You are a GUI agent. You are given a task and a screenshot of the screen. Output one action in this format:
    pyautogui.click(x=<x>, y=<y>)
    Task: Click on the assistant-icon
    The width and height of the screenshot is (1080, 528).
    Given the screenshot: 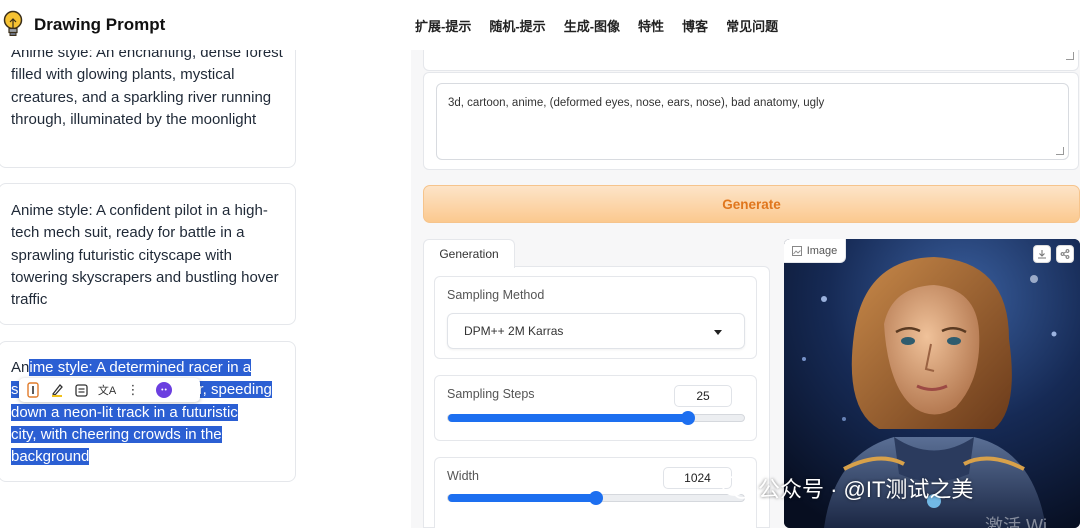 What is the action you would take?
    pyautogui.click(x=164, y=390)
    